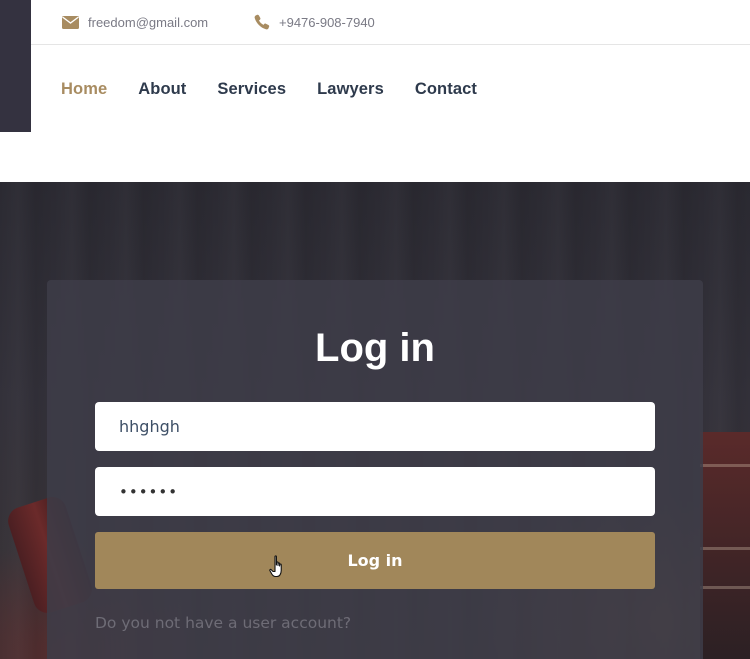 The width and height of the screenshot is (750, 659). What do you see at coordinates (446, 89) in the screenshot?
I see `nav-item-contact: Contact` at bounding box center [446, 89].